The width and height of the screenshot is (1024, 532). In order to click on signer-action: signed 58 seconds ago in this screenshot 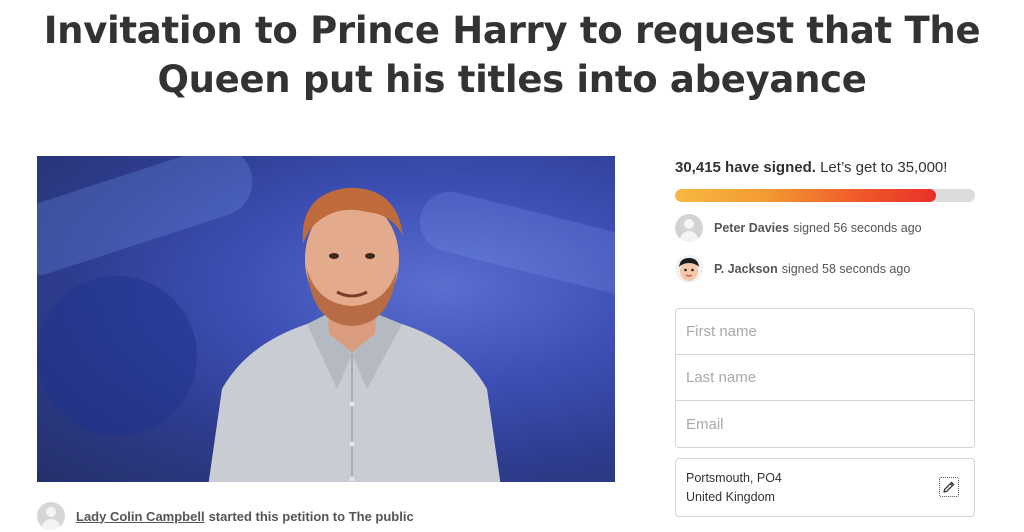, I will do `click(846, 269)`.